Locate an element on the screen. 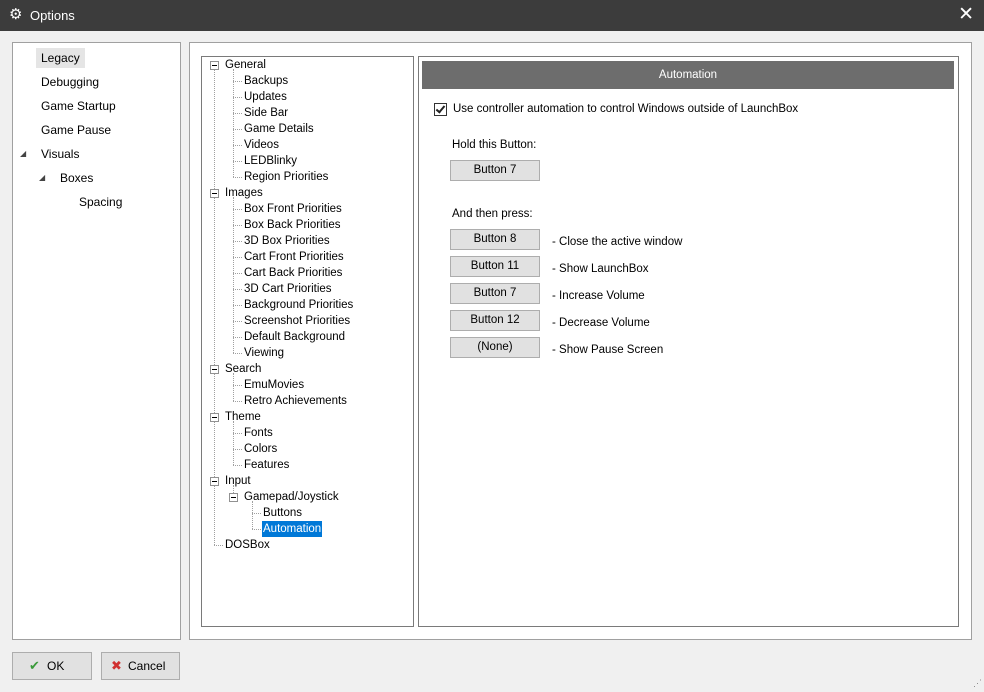 The height and width of the screenshot is (692, 984). tree-node-features: Features is located at coordinates (266, 465).